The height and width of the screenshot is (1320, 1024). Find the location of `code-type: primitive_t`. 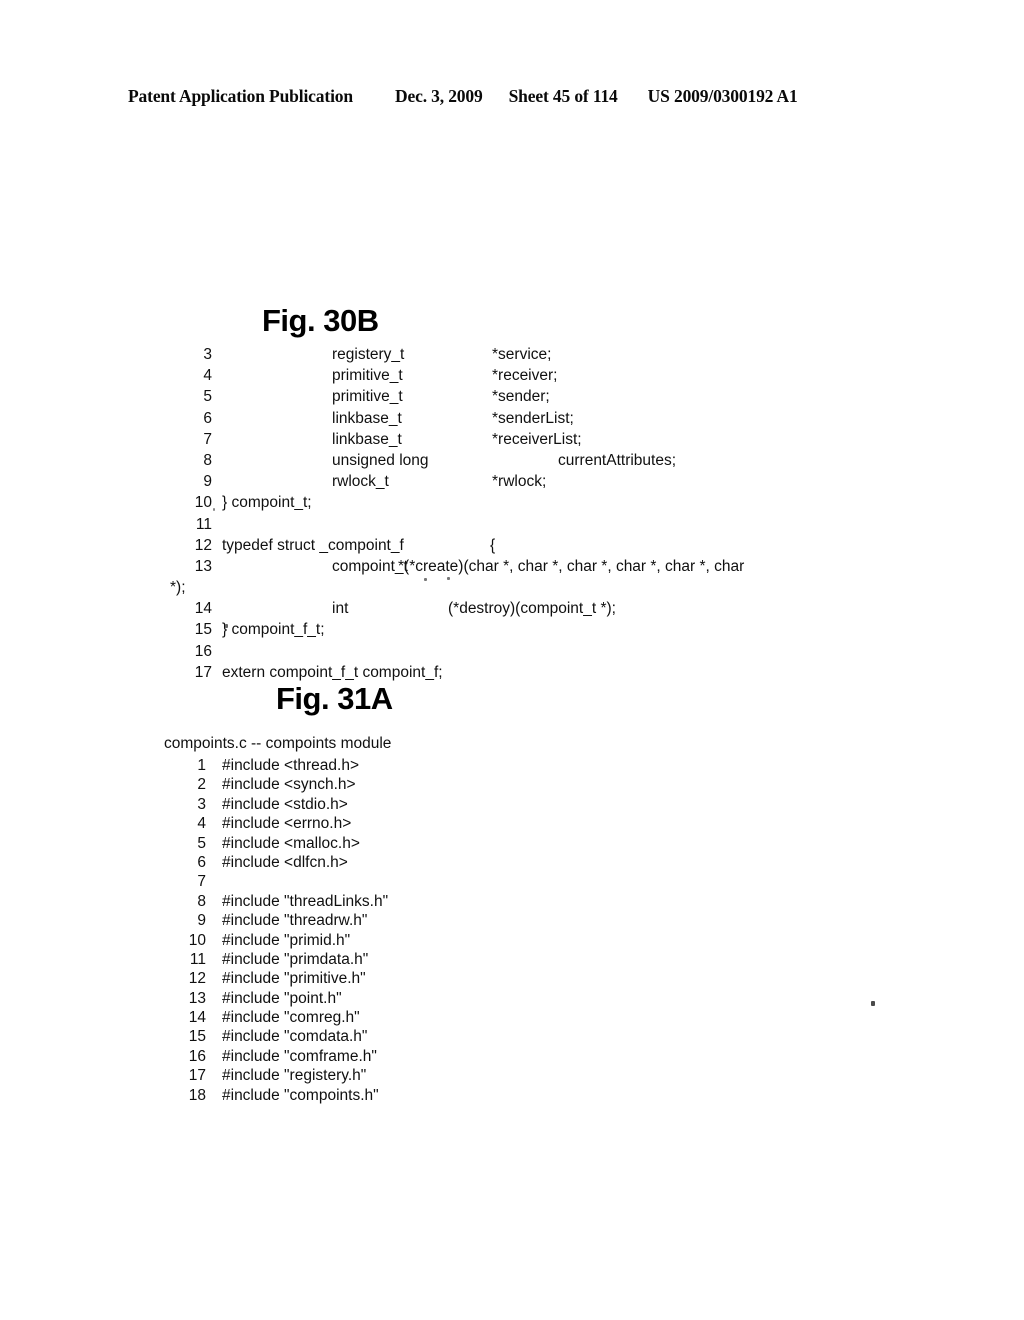

code-type: primitive_t is located at coordinates (367, 376).